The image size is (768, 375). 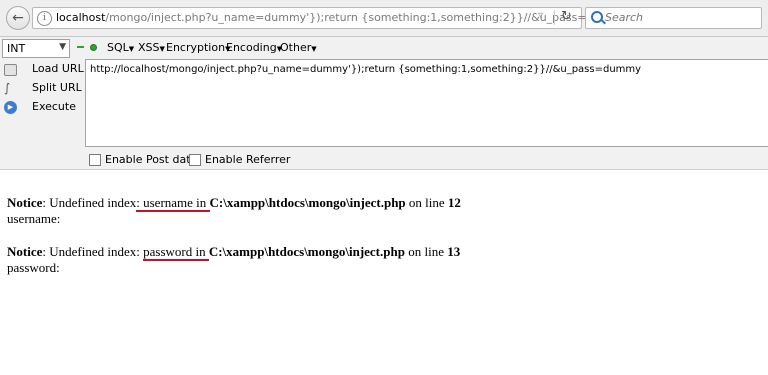 What do you see at coordinates (151, 159) in the screenshot?
I see `enable-post-data-label: Enable Post data` at bounding box center [151, 159].